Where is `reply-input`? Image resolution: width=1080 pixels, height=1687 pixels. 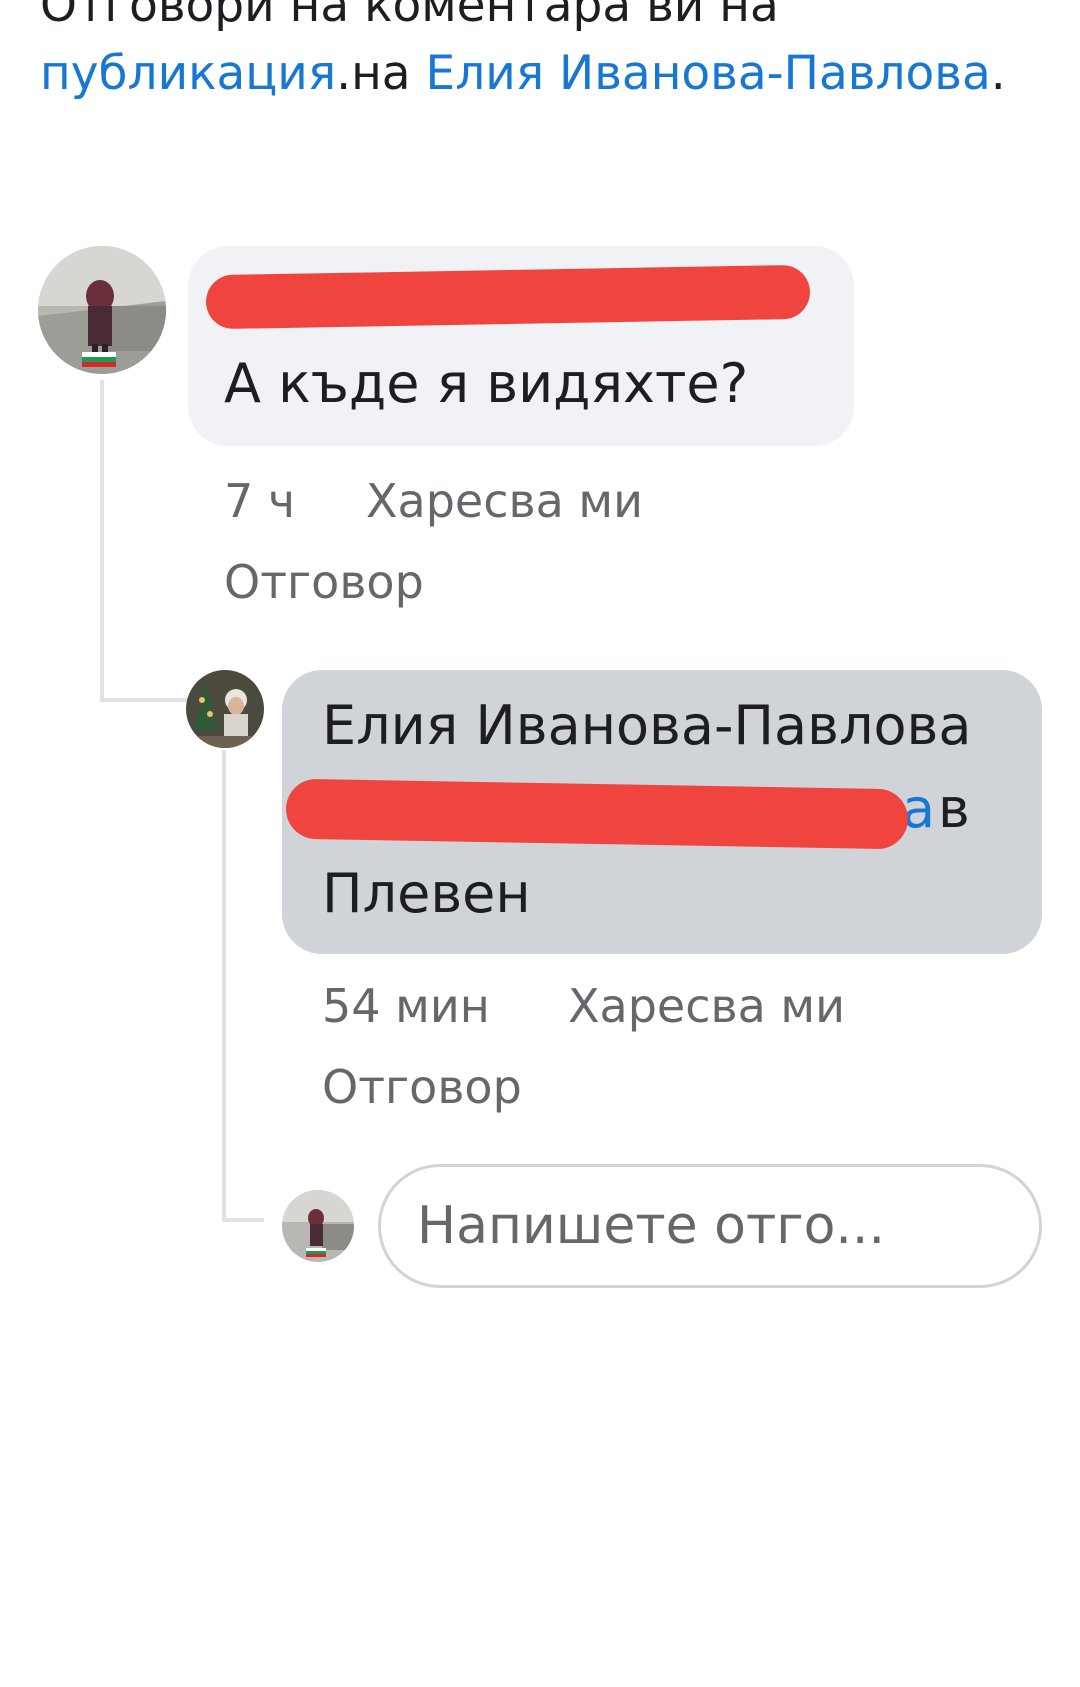 reply-input is located at coordinates (710, 1226).